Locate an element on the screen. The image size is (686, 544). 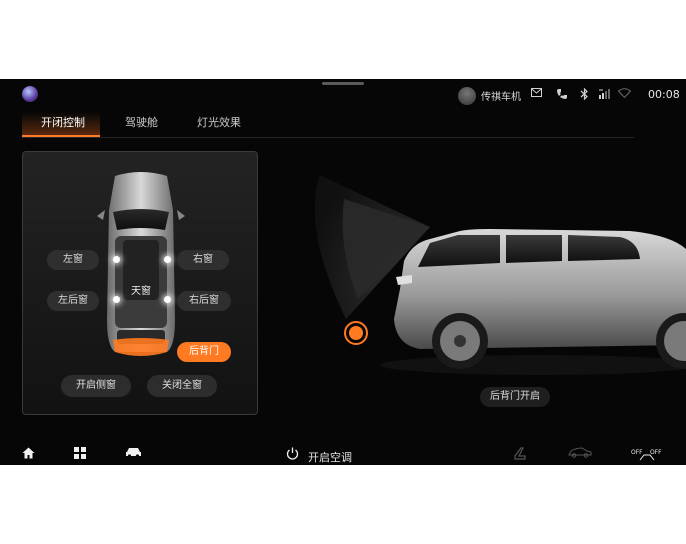
tailgate-marker-icon is located at coordinates (356, 333).